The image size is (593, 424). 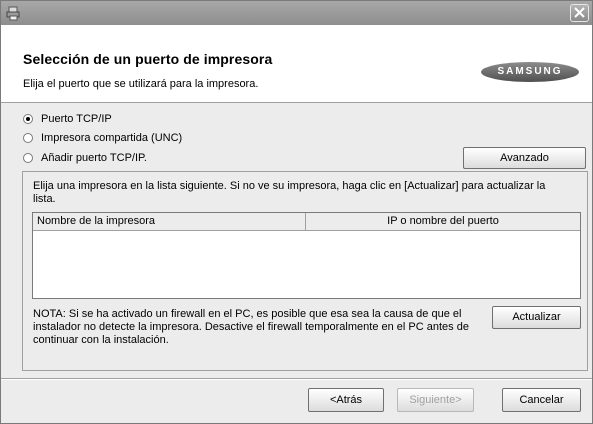 What do you see at coordinates (530, 72) in the screenshot?
I see `samsung-logo: SAMSUNG` at bounding box center [530, 72].